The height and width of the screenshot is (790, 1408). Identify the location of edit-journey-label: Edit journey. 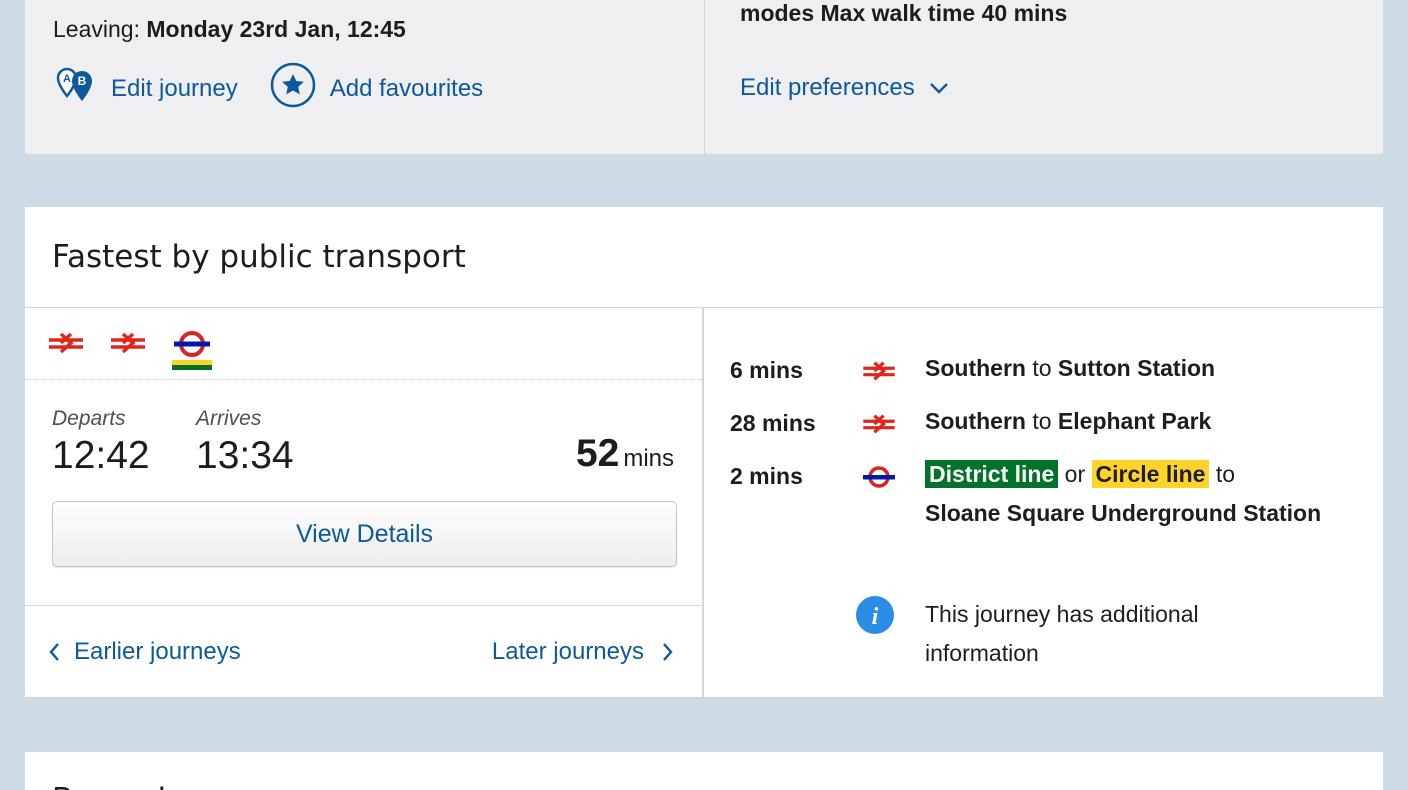
(174, 88).